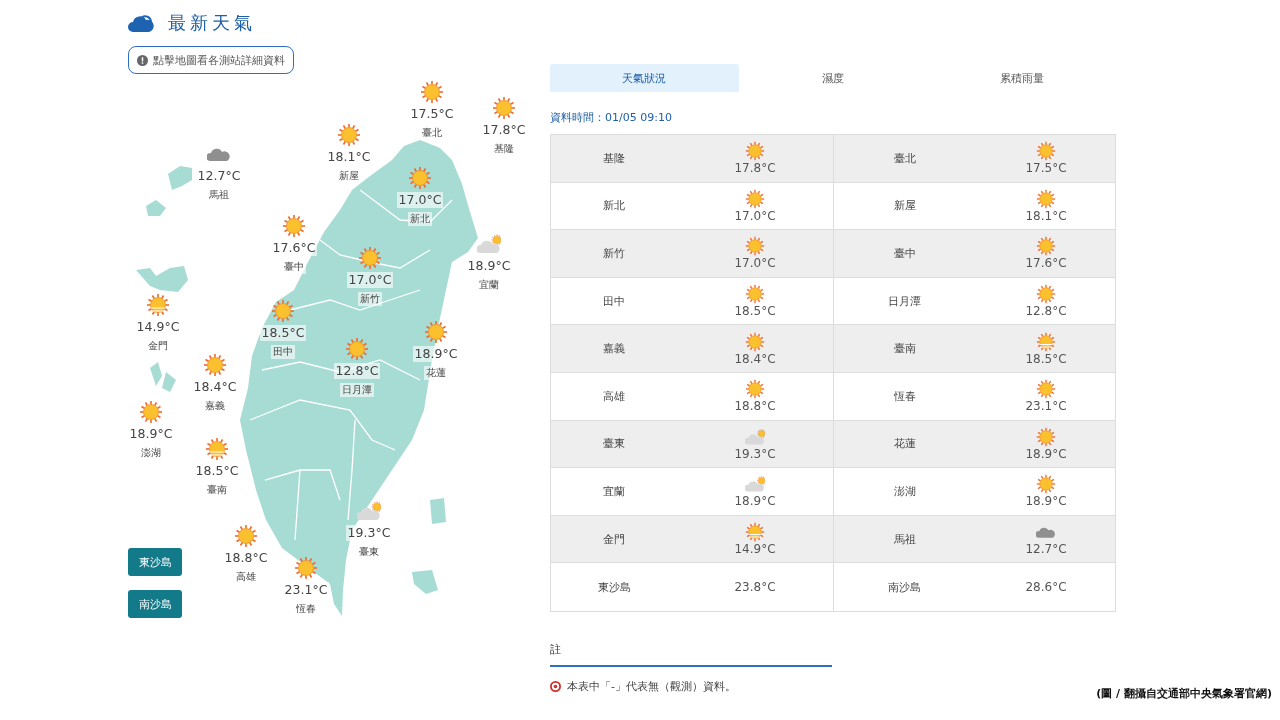  What do you see at coordinates (158, 346) in the screenshot?
I see `station-name: 金門` at bounding box center [158, 346].